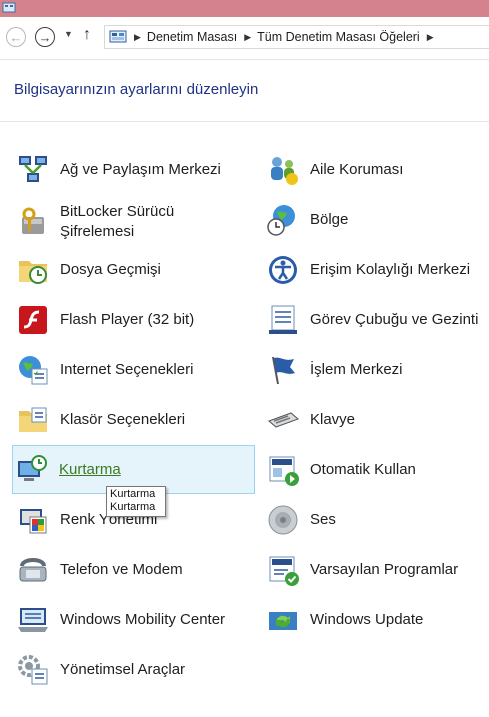 The width and height of the screenshot is (489, 717). Describe the element at coordinates (390, 269) in the screenshot. I see `item-label: Erişim Kolaylığı Merkezi` at that location.